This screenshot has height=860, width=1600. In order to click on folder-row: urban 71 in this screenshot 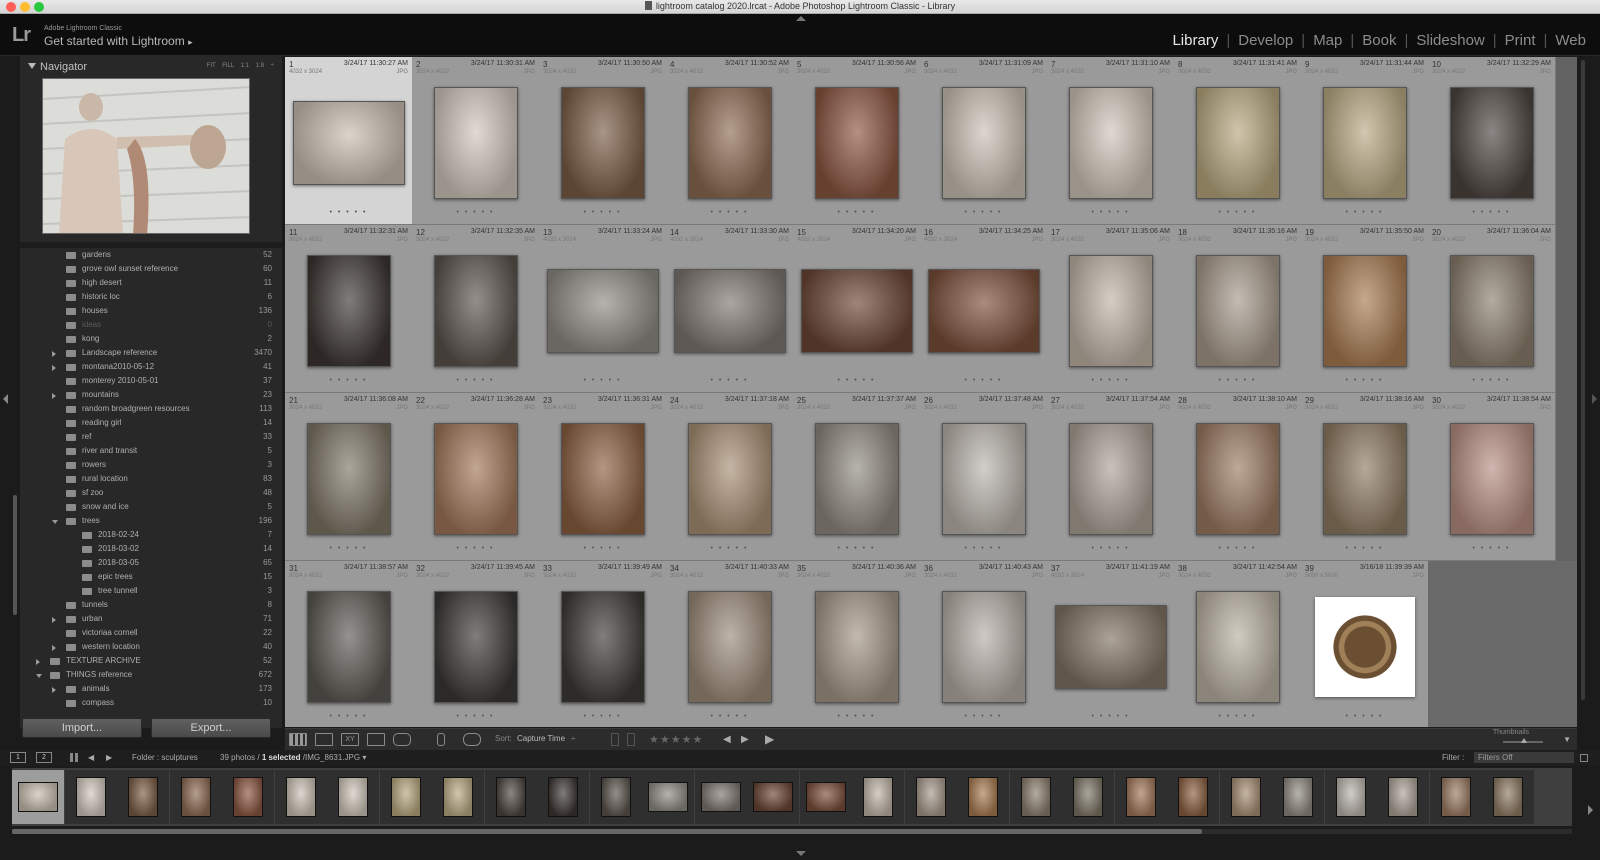, I will do `click(151, 619)`.